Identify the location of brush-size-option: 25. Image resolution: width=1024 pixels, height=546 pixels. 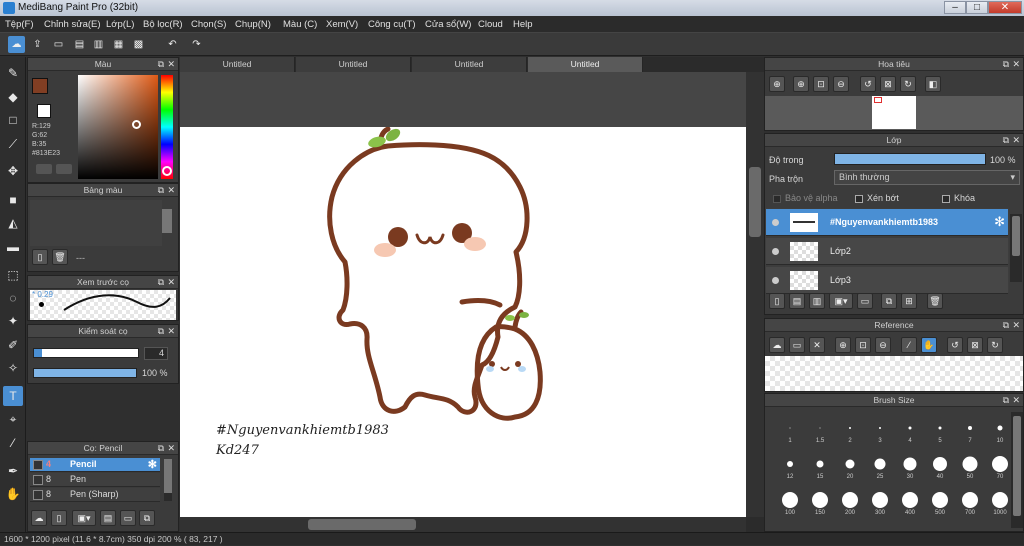
(880, 465).